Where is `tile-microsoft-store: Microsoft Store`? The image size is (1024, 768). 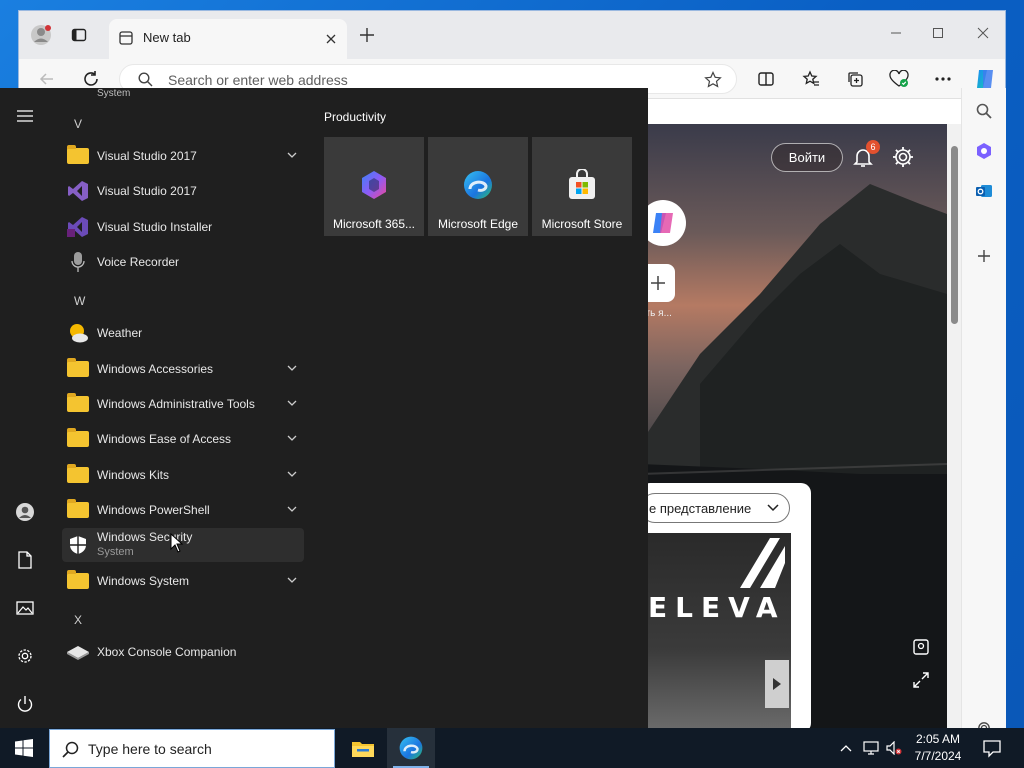 tile-microsoft-store: Microsoft Store is located at coordinates (582, 186).